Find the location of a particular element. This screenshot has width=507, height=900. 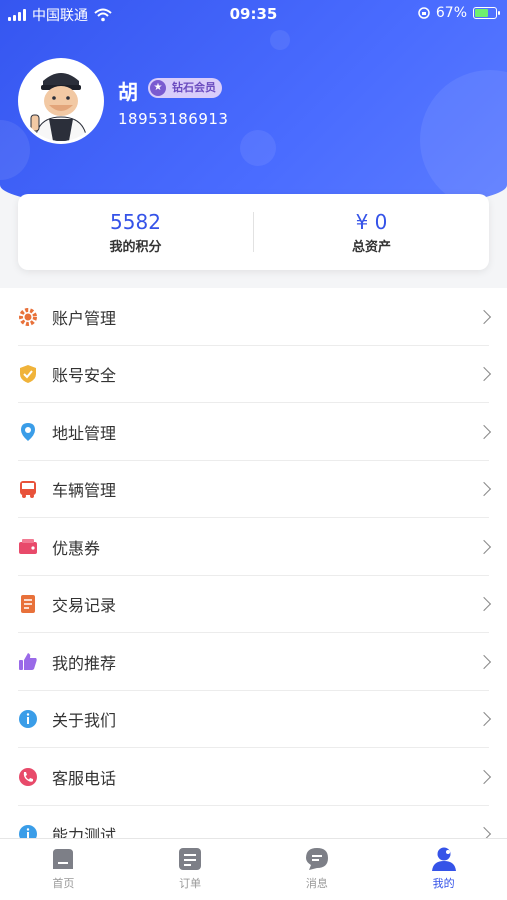

tab-label: 我的 is located at coordinates (443, 883).